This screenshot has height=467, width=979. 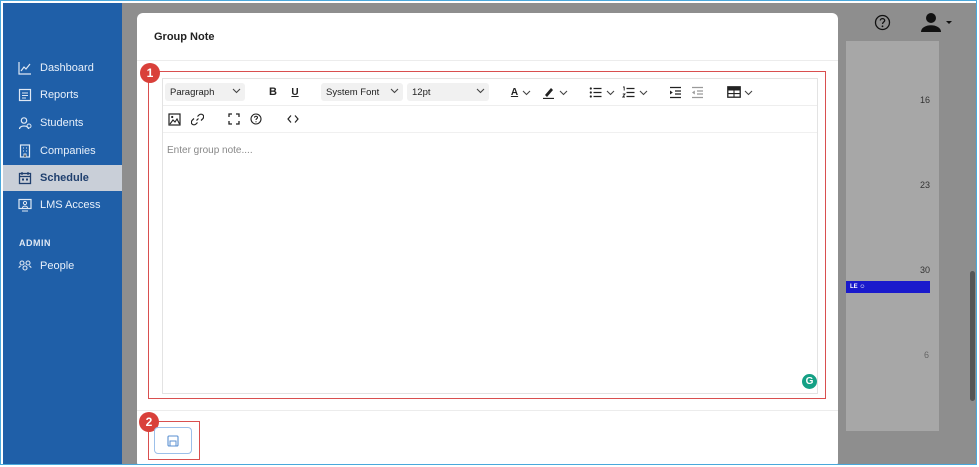 I want to click on block-format-select: Paragraph, so click(x=205, y=92).